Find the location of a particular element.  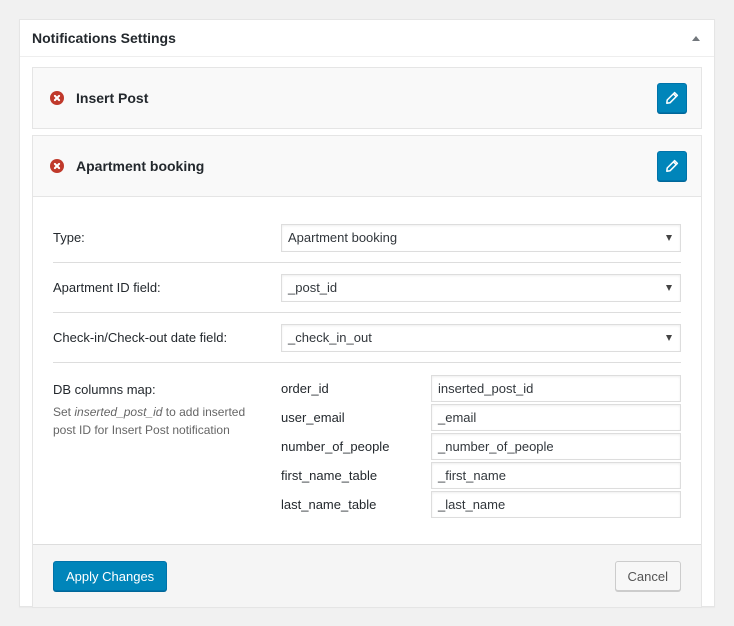

db-column-input: _email is located at coordinates (556, 417).